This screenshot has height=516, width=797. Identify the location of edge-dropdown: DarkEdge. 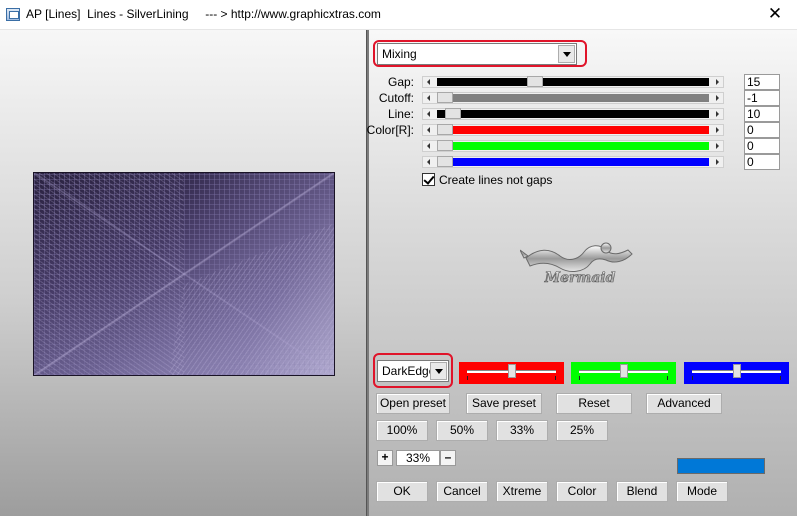
(413, 371).